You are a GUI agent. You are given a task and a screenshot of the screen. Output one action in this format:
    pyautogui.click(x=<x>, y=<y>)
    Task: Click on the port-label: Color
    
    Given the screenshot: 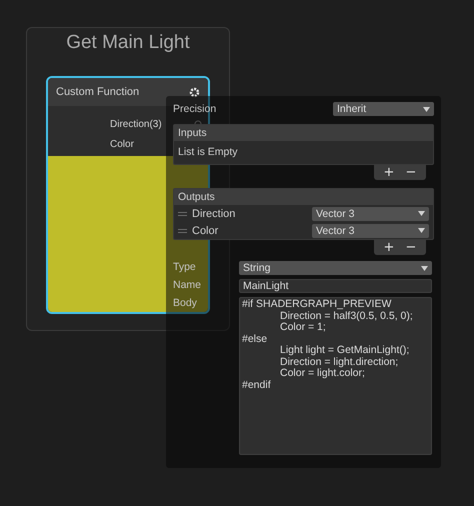 What is the action you would take?
    pyautogui.click(x=122, y=144)
    